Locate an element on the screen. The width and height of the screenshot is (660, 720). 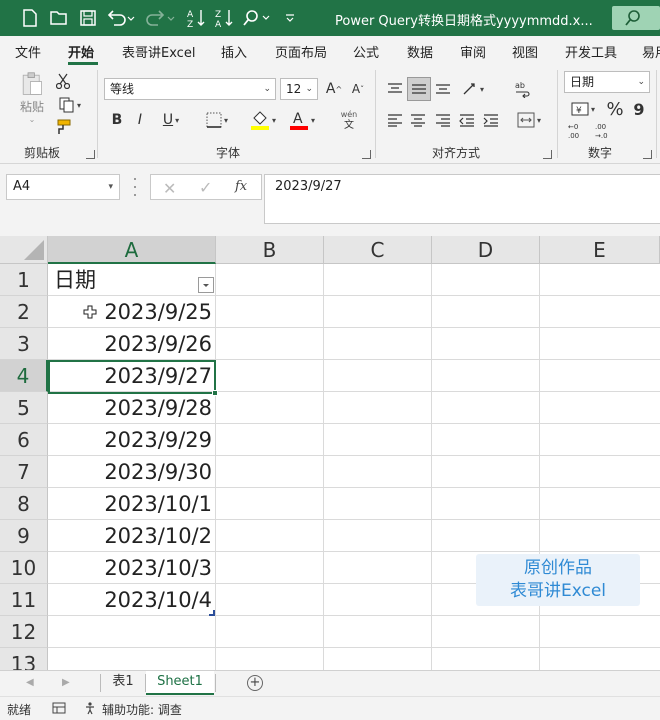
search-button is located at coordinates (636, 18).